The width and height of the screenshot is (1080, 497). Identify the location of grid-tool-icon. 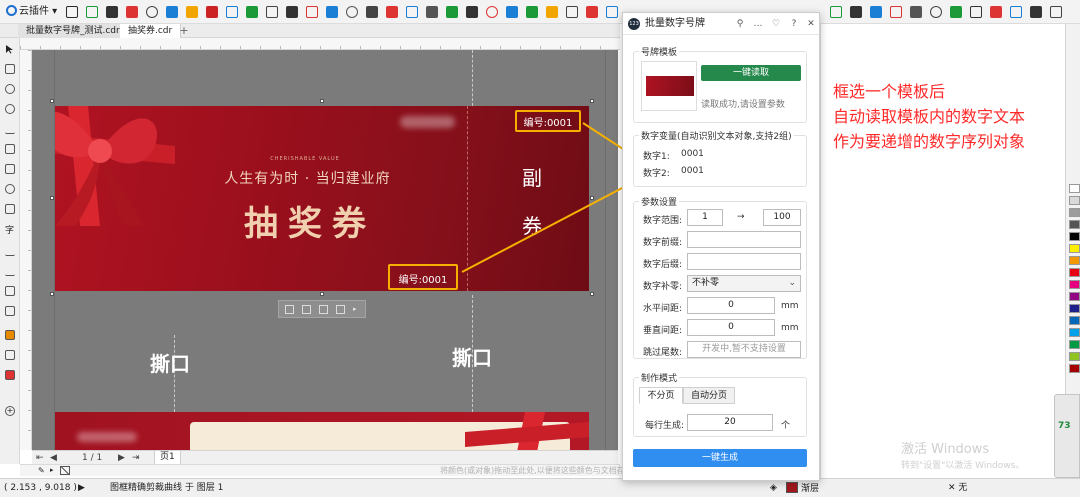
(112, 12).